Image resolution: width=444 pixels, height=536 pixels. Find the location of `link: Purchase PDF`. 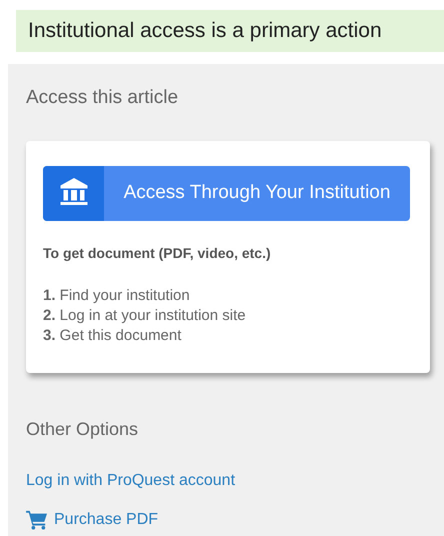

link: Purchase PDF is located at coordinates (92, 520).